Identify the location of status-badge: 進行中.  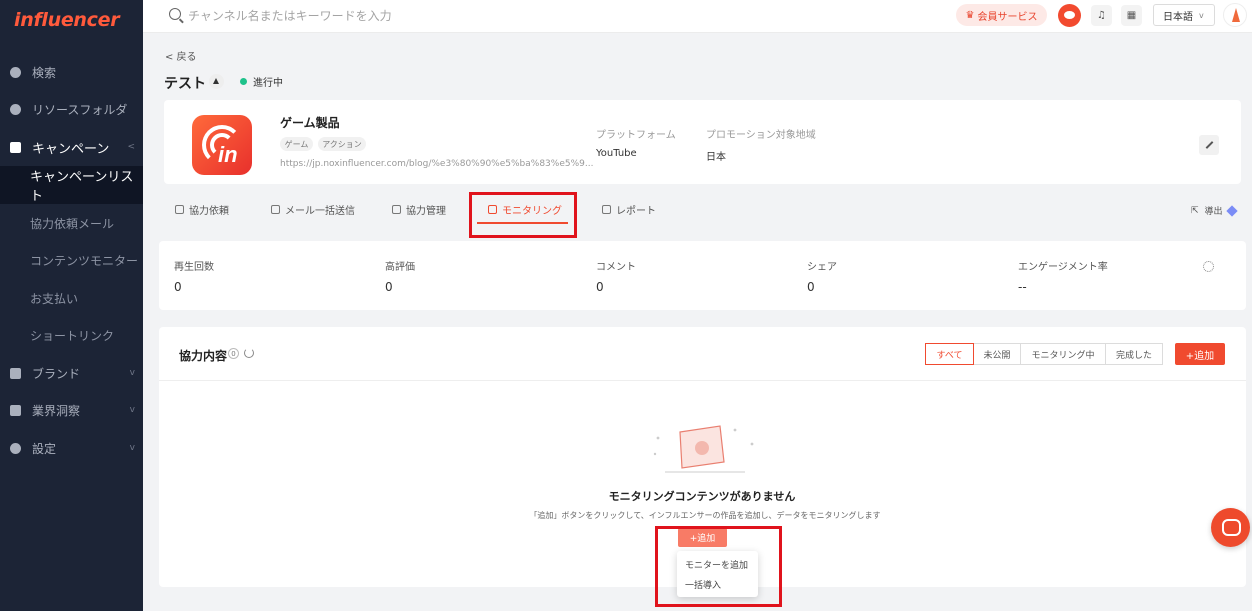
(268, 83).